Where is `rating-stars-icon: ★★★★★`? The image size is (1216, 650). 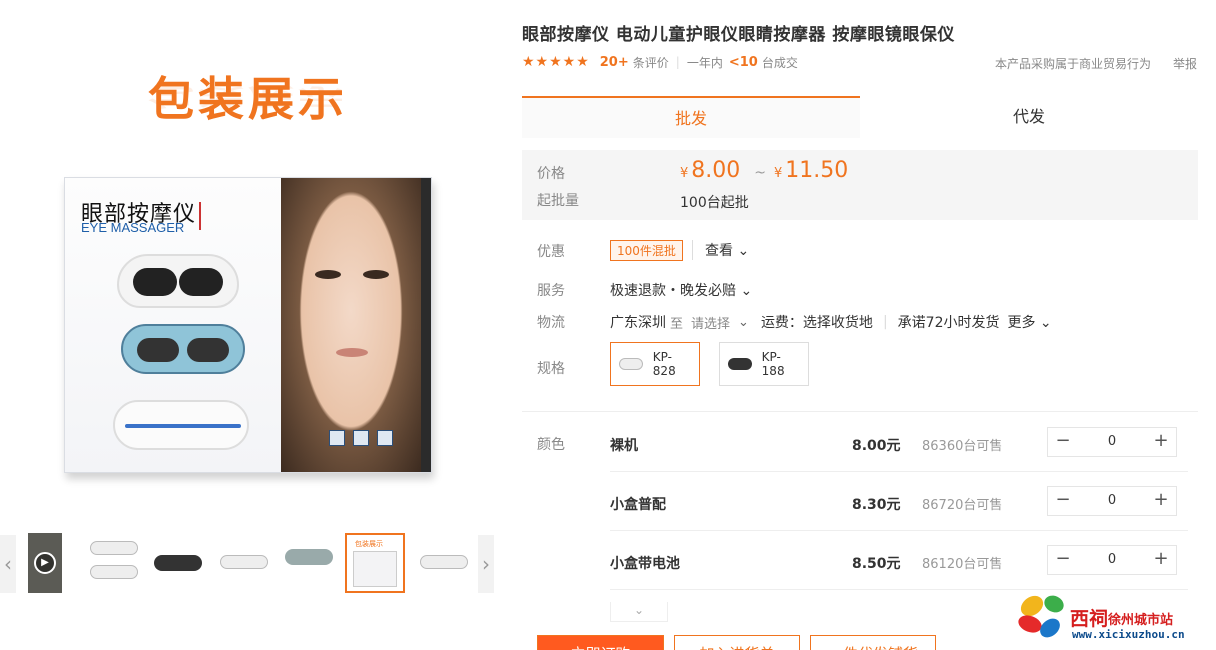
rating-stars-icon: ★★★★★ is located at coordinates (556, 62).